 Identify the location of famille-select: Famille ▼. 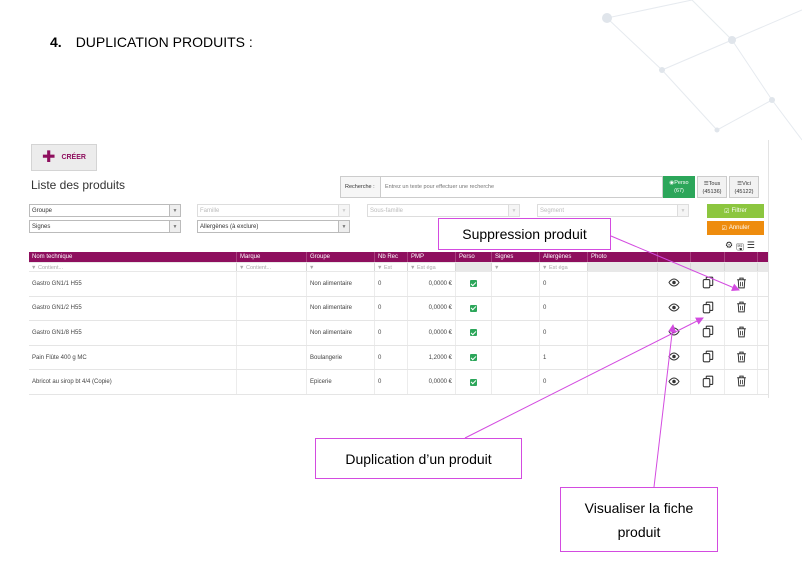
(273, 210).